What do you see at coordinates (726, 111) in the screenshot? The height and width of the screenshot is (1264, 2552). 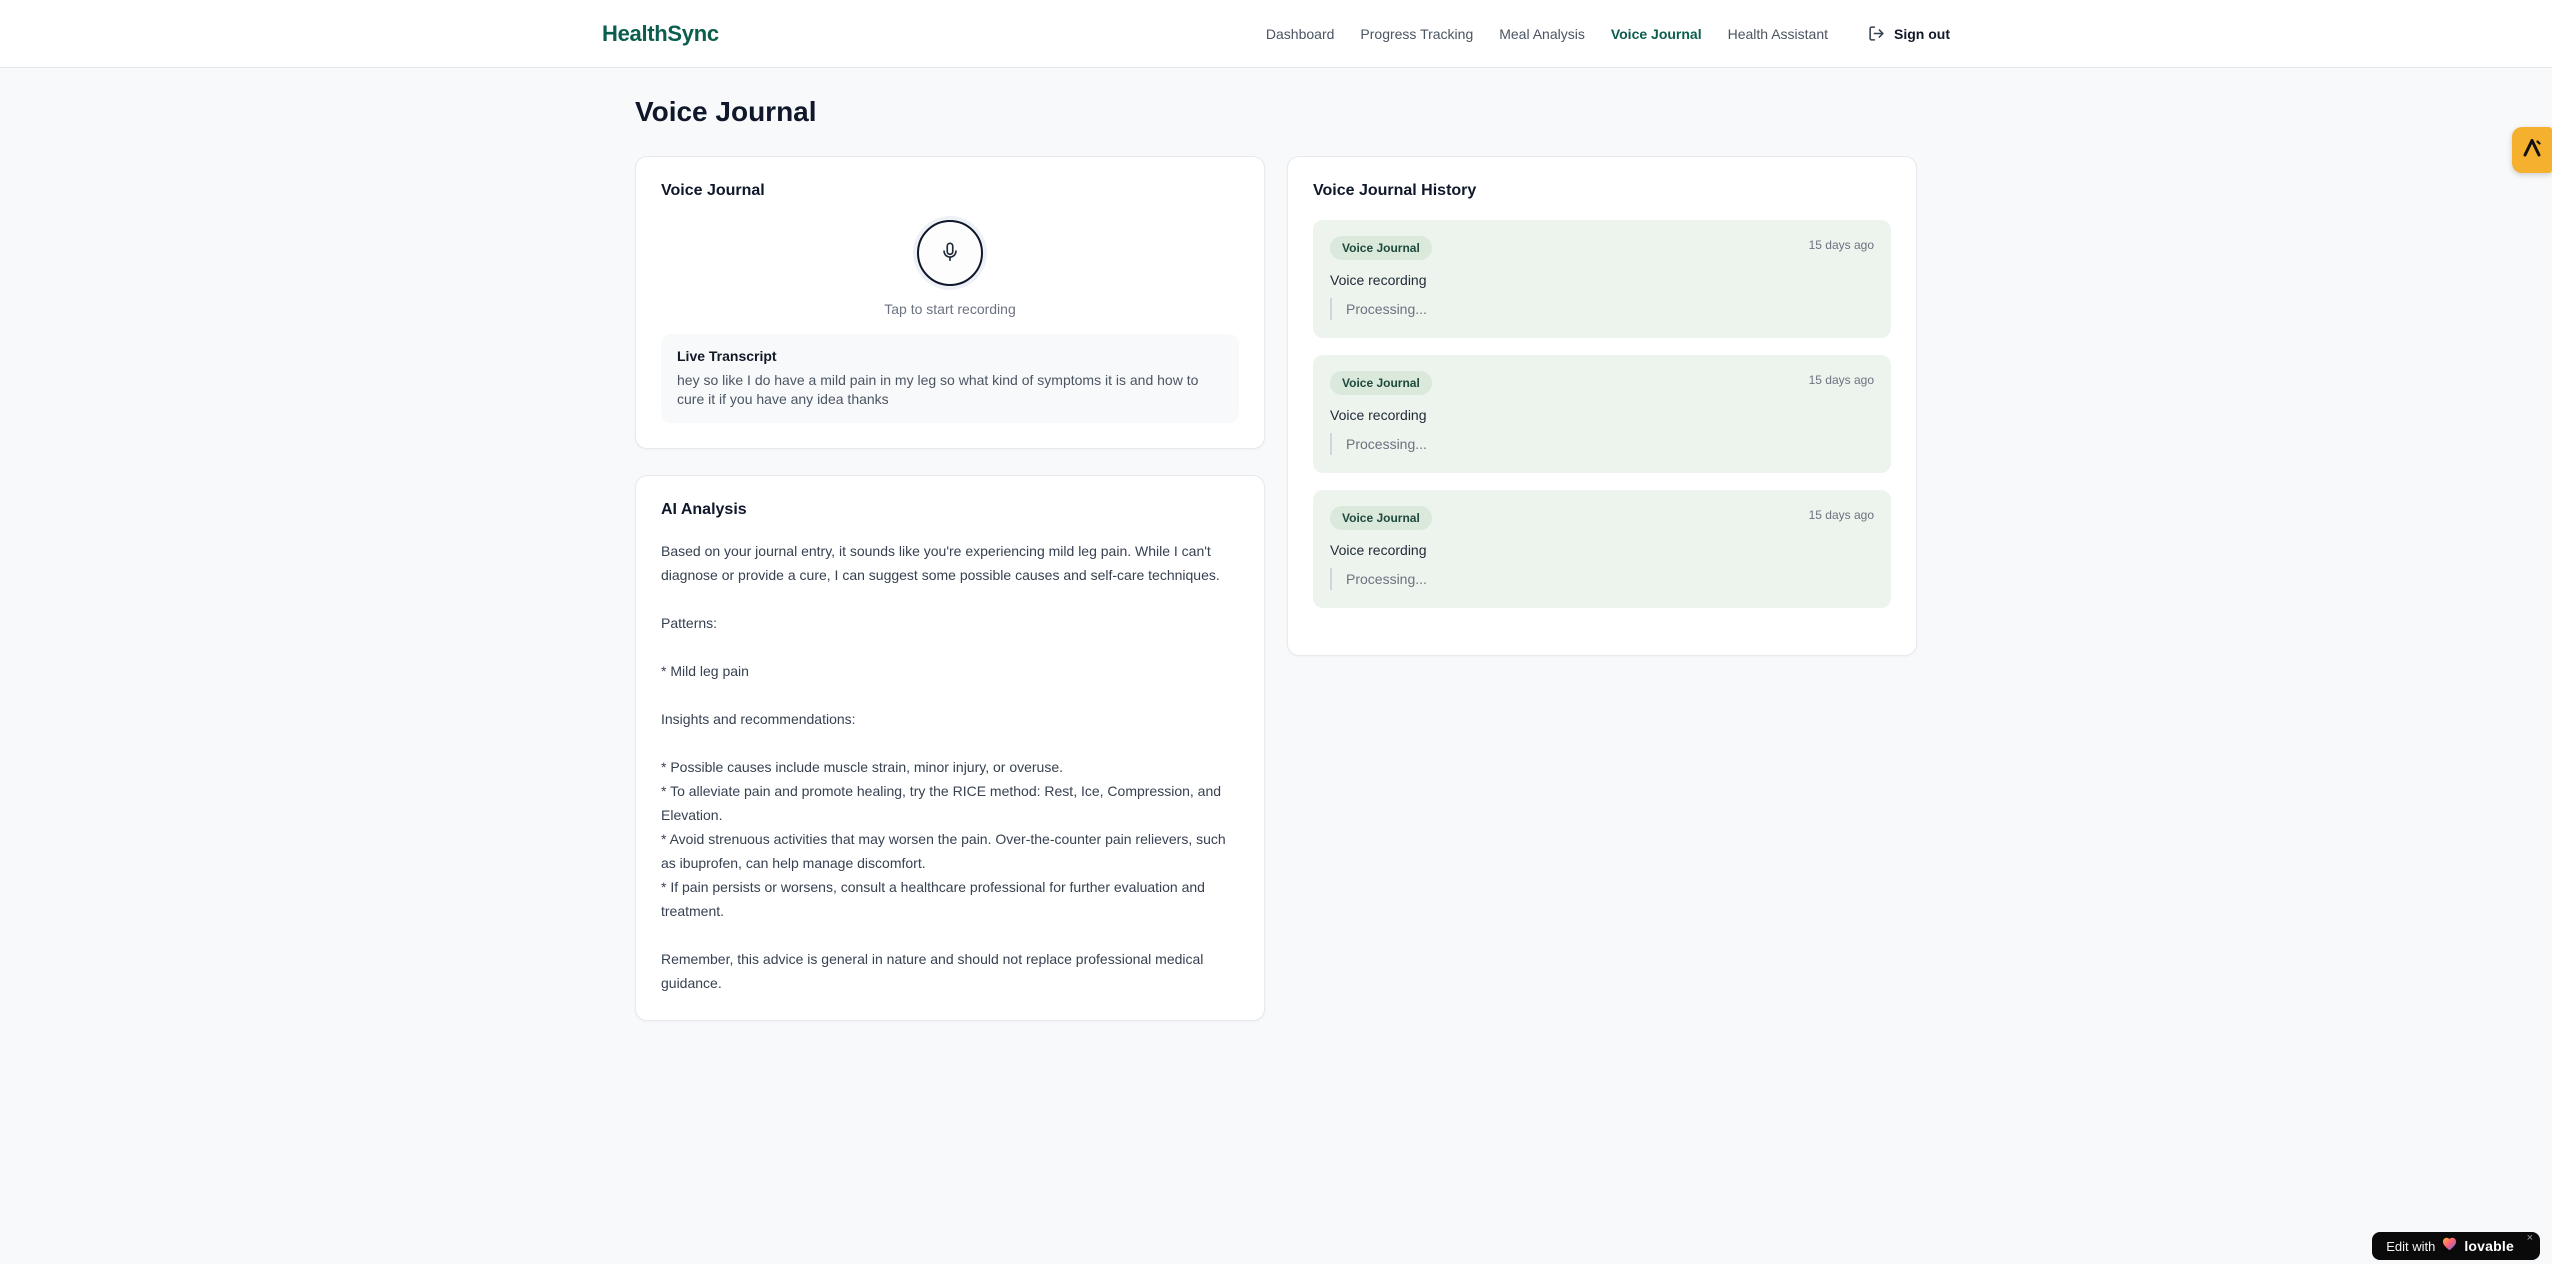 I see `page-title: Voice Journal` at bounding box center [726, 111].